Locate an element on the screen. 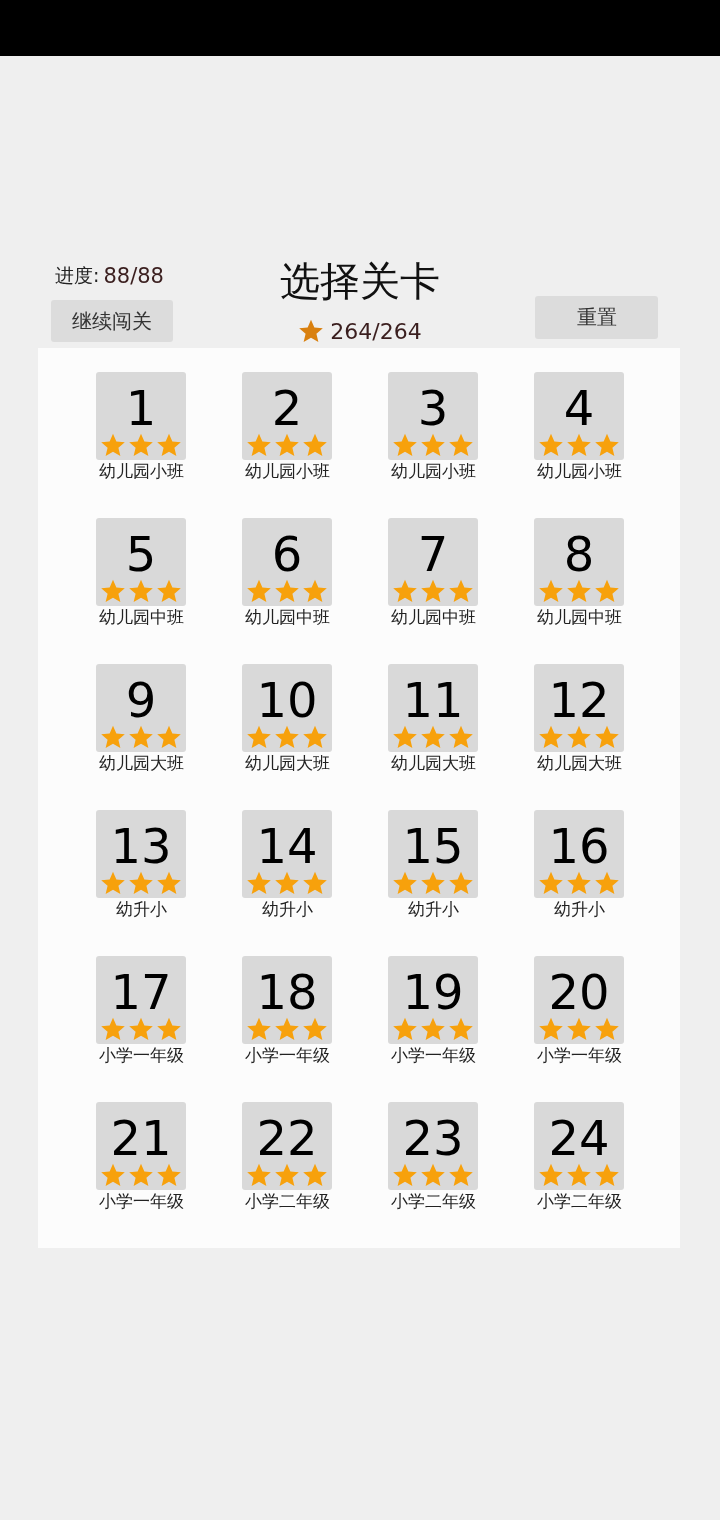 The image size is (720, 1520). level-tile: 21 is located at coordinates (141, 1146).